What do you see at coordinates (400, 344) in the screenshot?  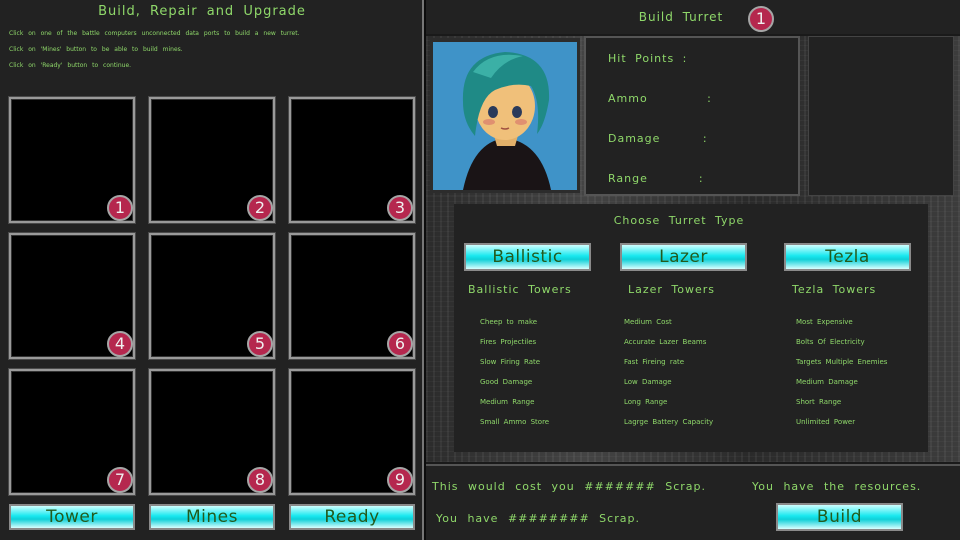 I see `slot-number-badge: 6` at bounding box center [400, 344].